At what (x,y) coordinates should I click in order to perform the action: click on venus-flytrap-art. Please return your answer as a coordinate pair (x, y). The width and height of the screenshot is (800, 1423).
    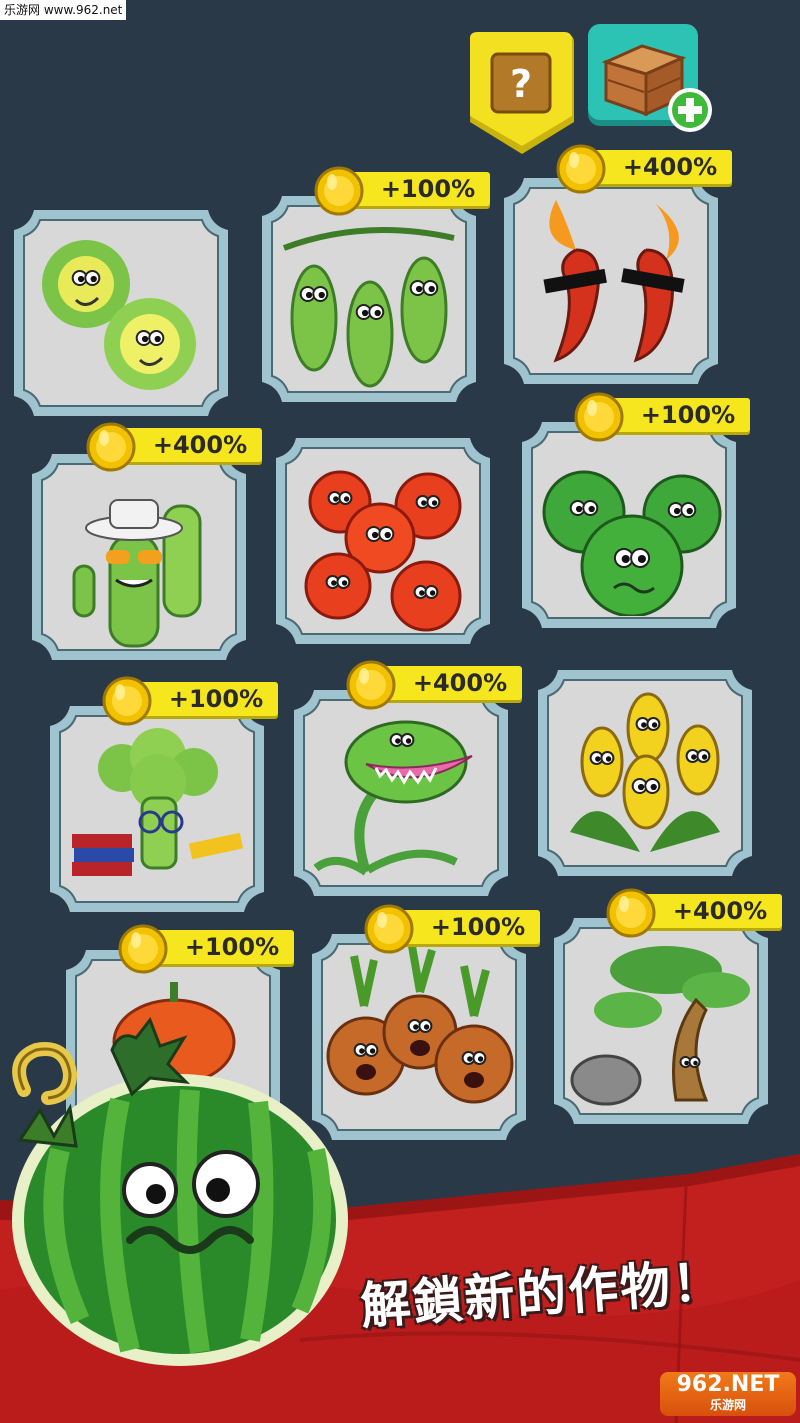
    Looking at the image, I should click on (401, 793).